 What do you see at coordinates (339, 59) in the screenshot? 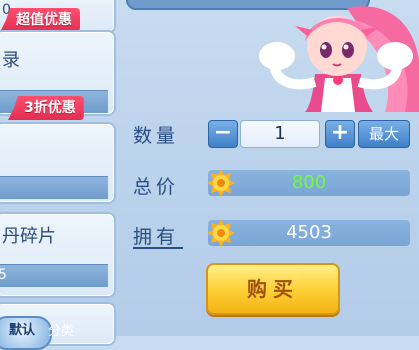
I see `mascot-girl-portrait` at bounding box center [339, 59].